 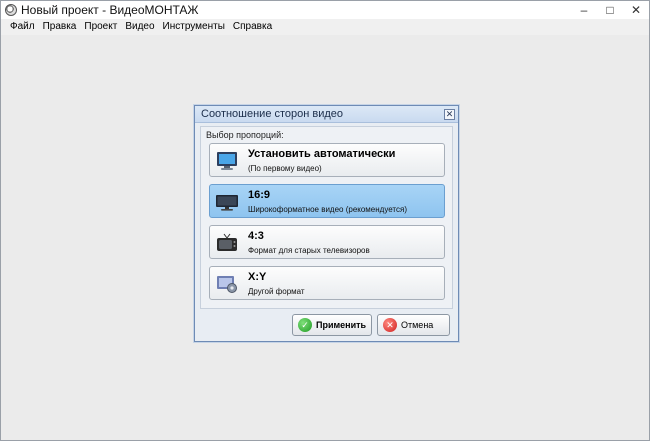 What do you see at coordinates (257, 277) in the screenshot?
I see `option-title: X:Y` at bounding box center [257, 277].